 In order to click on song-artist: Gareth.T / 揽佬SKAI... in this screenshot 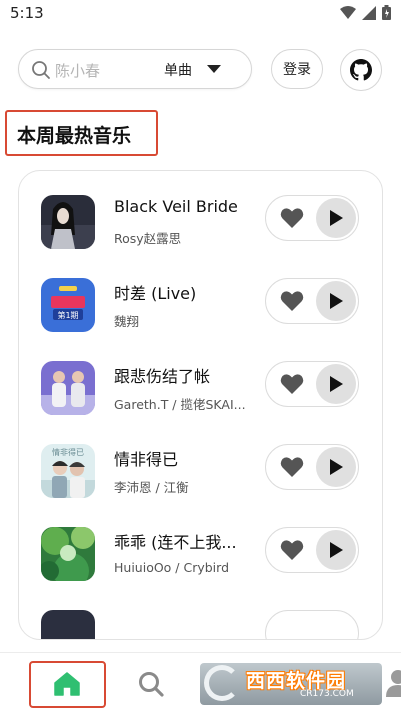, I will do `click(180, 404)`.